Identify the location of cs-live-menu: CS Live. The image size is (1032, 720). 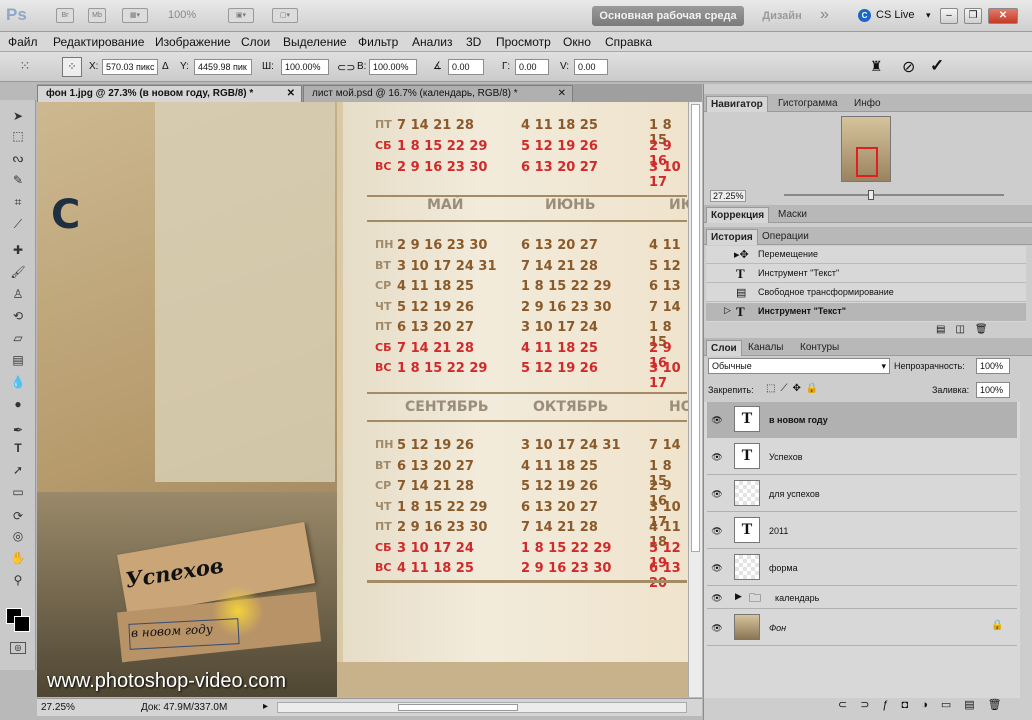
(895, 15).